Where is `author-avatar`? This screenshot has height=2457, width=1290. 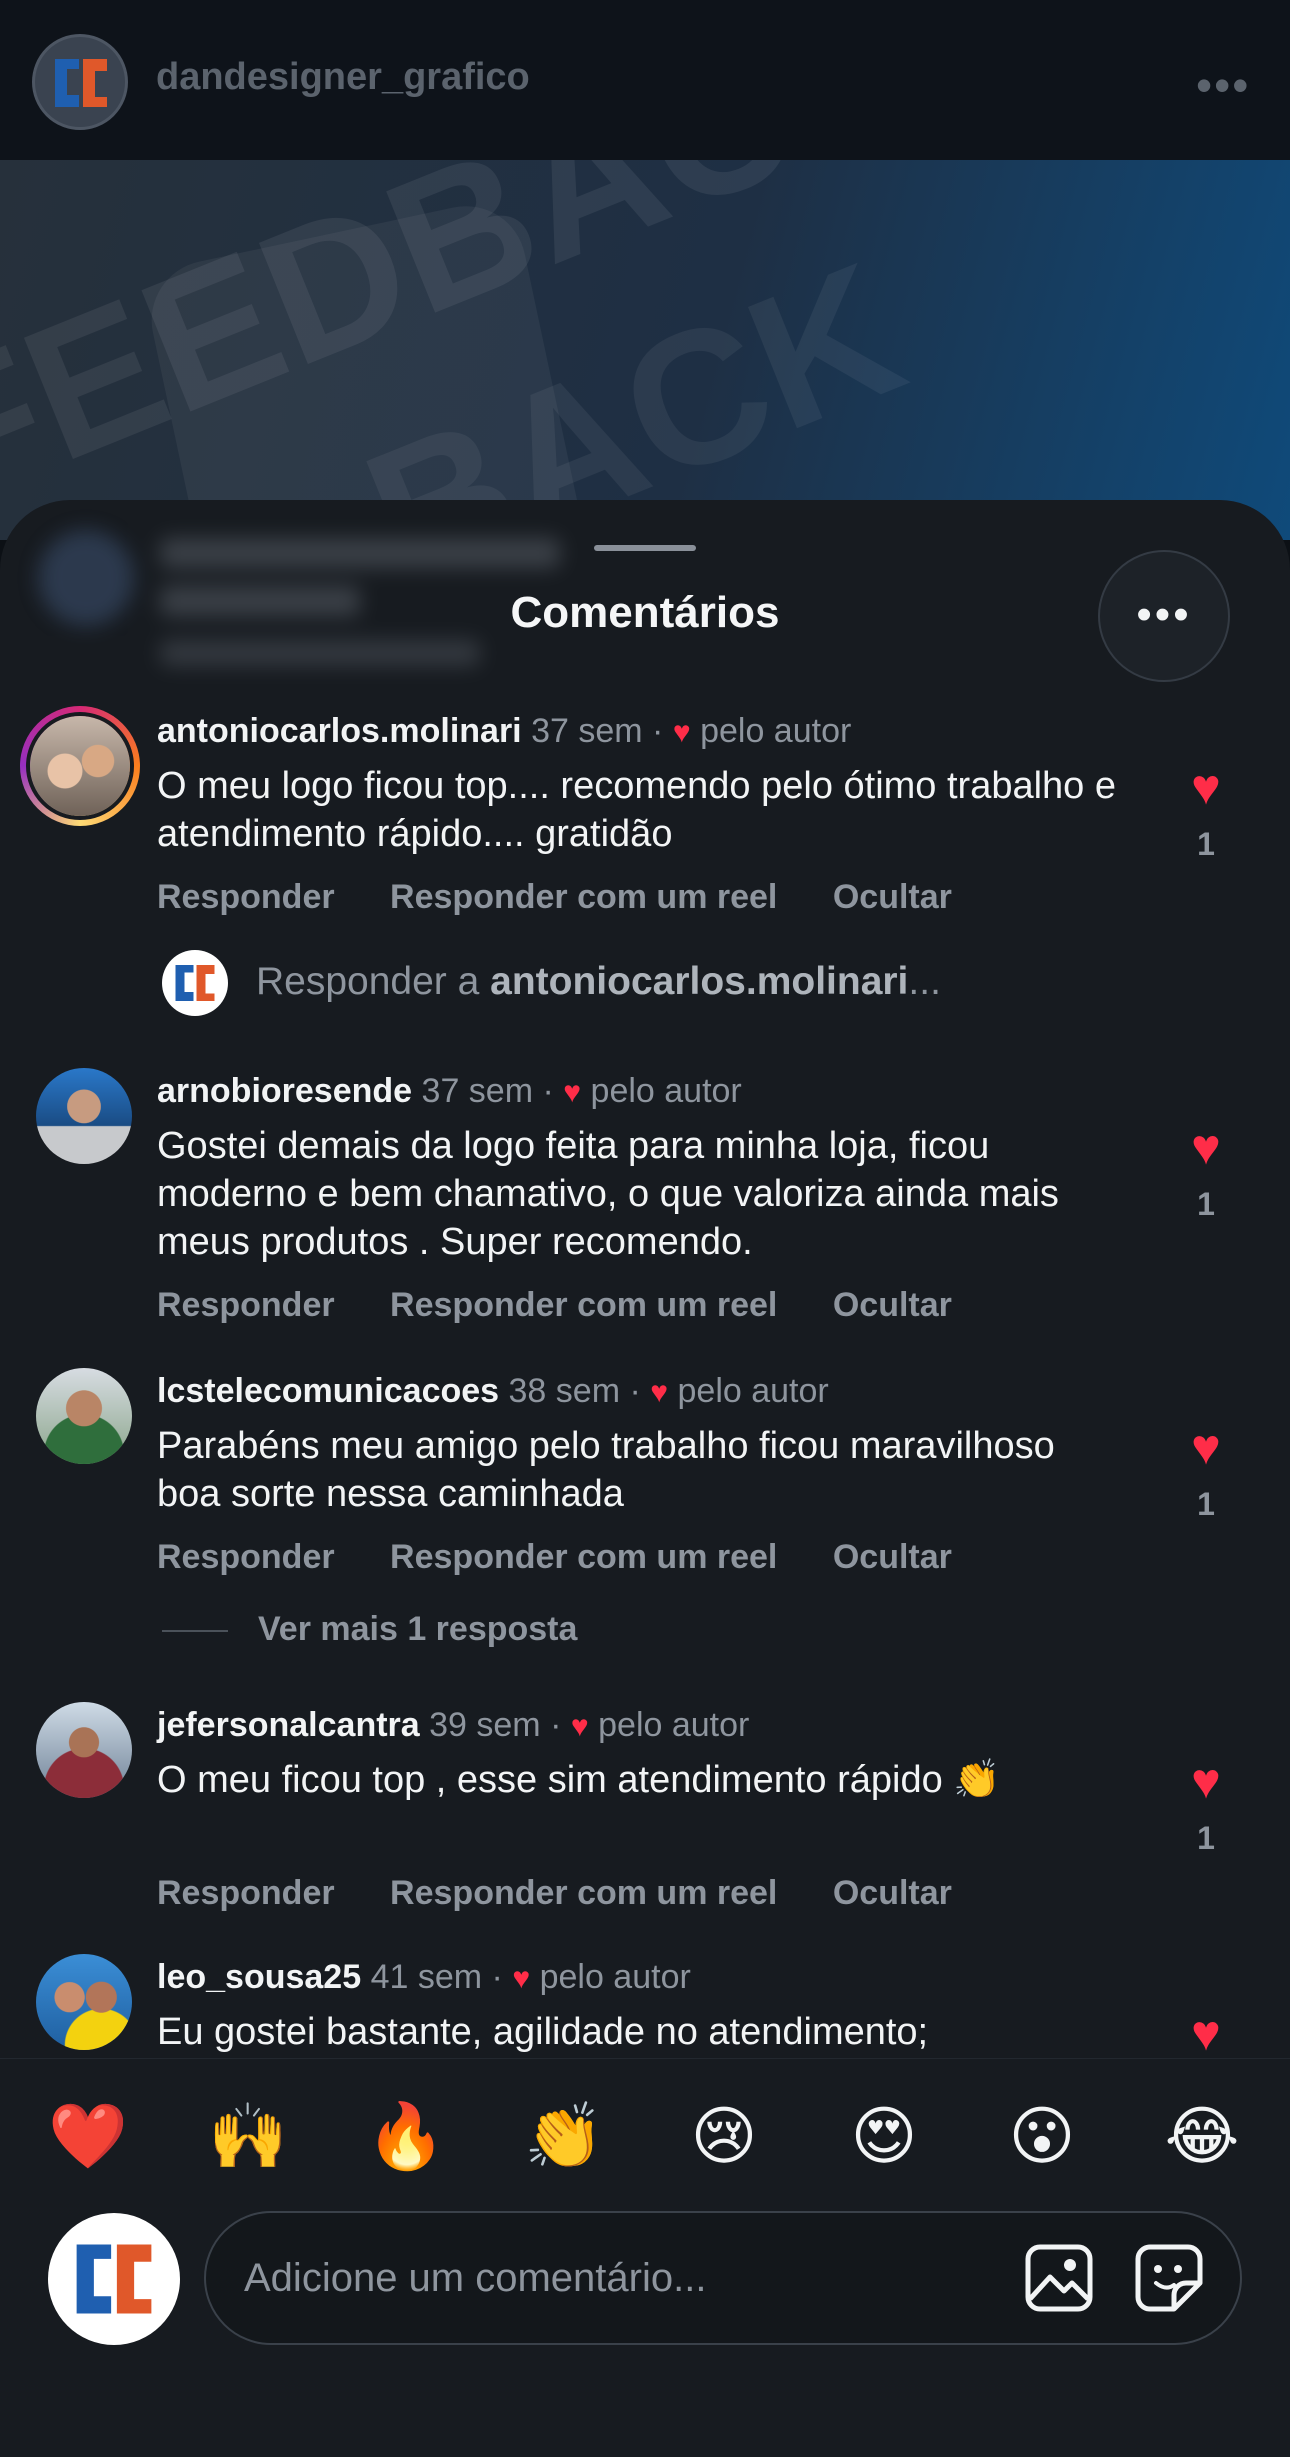
author-avatar is located at coordinates (80, 82).